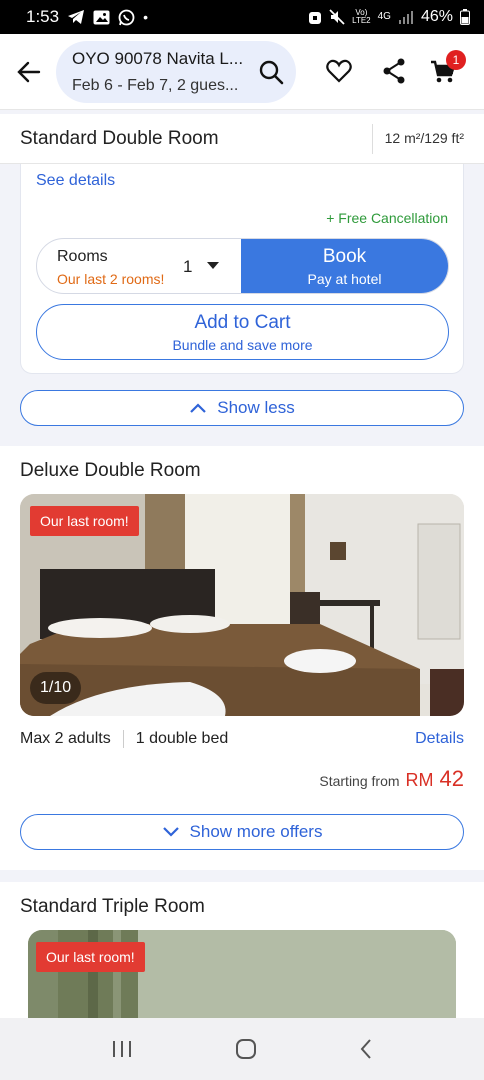  What do you see at coordinates (242, 345) in the screenshot?
I see `add-to-cart-sub-label: Bundle and save more` at bounding box center [242, 345].